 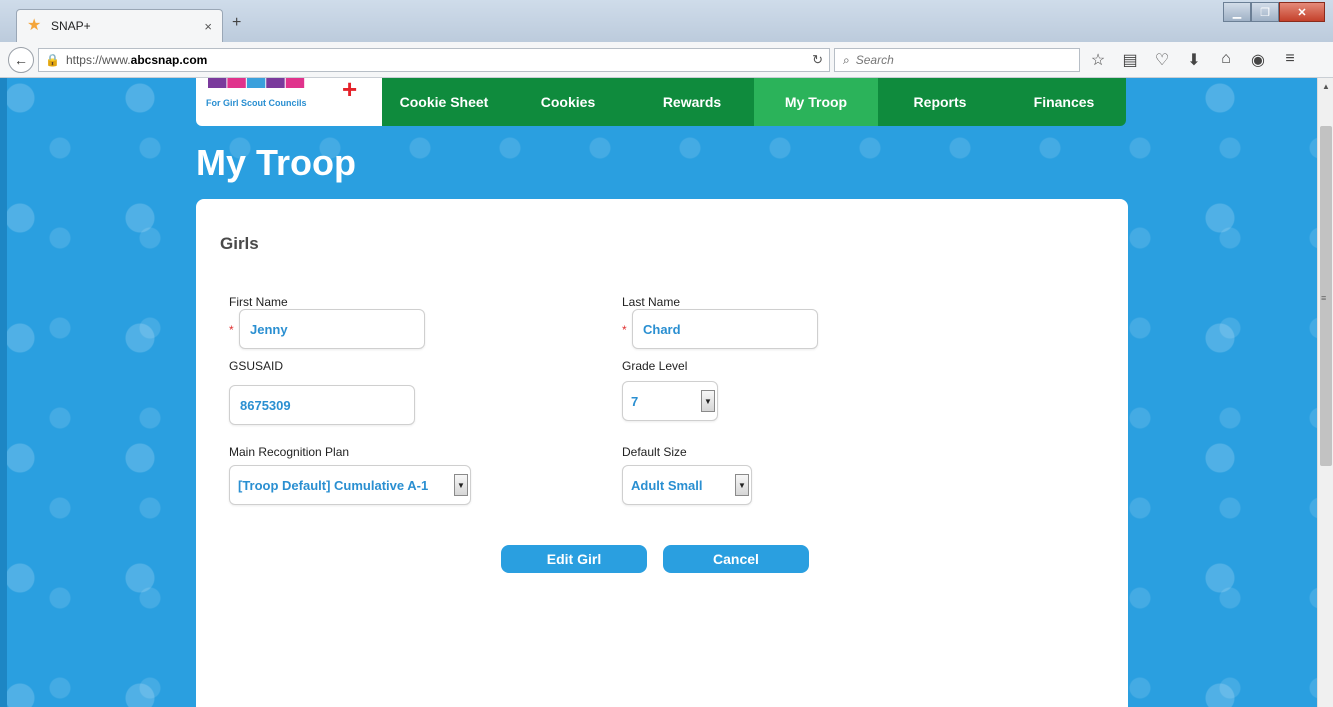 What do you see at coordinates (21, 60) in the screenshot?
I see `back-button: ←` at bounding box center [21, 60].